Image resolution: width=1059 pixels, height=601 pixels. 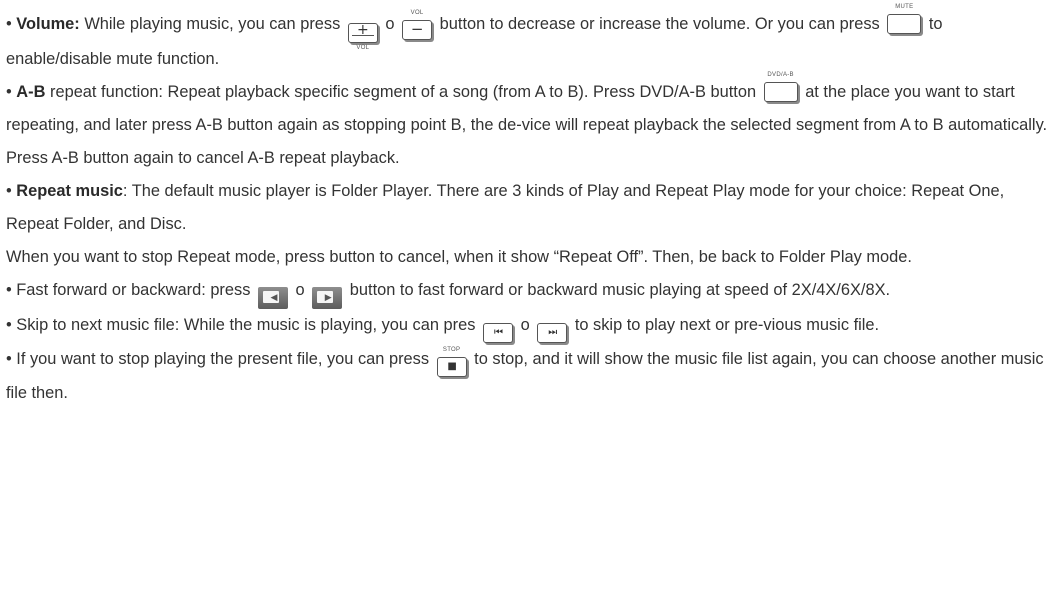 What do you see at coordinates (780, 75) in the screenshot?
I see `dvd-ab-caption: DVD/A-B` at bounding box center [780, 75].